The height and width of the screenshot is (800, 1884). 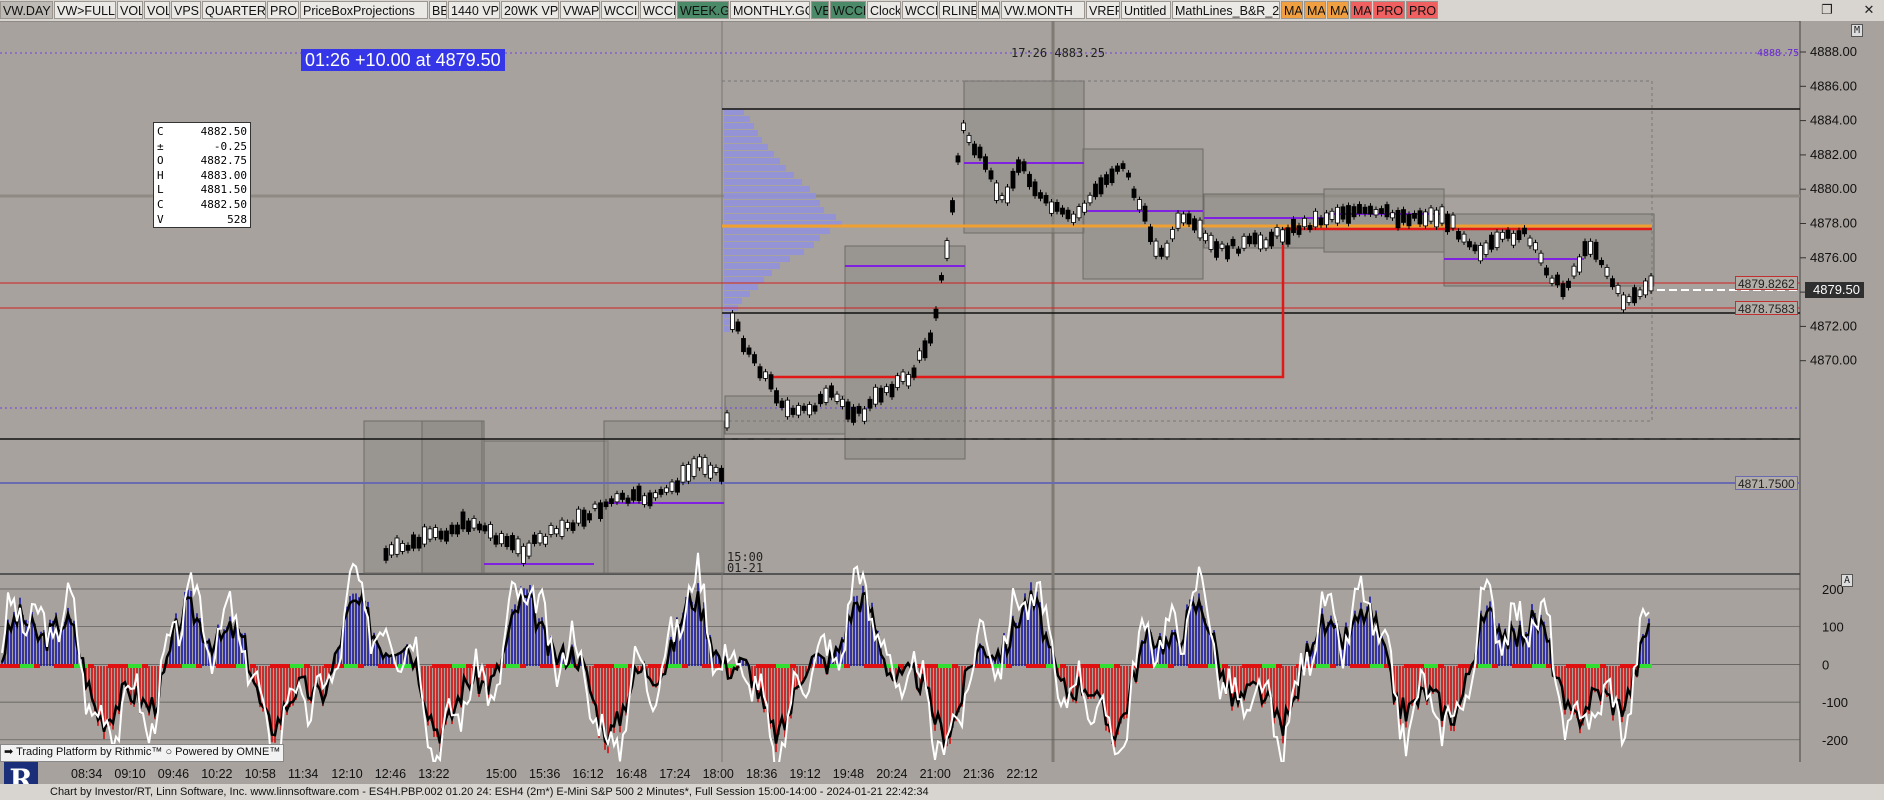 I want to click on toolbar-button-17: WCCI, so click(x=848, y=10).